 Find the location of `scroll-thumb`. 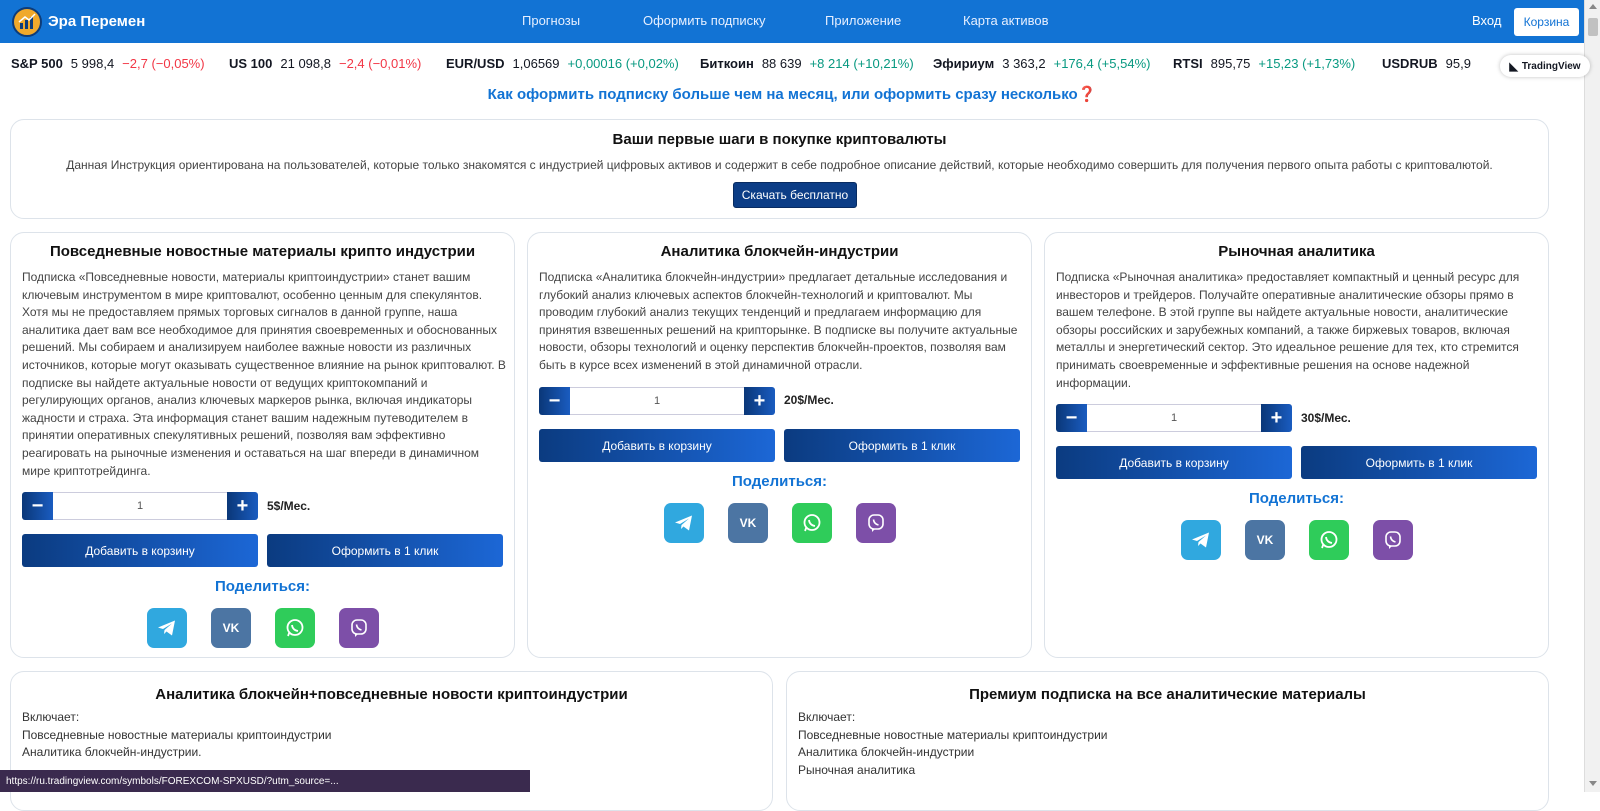

scroll-thumb is located at coordinates (1593, 27).